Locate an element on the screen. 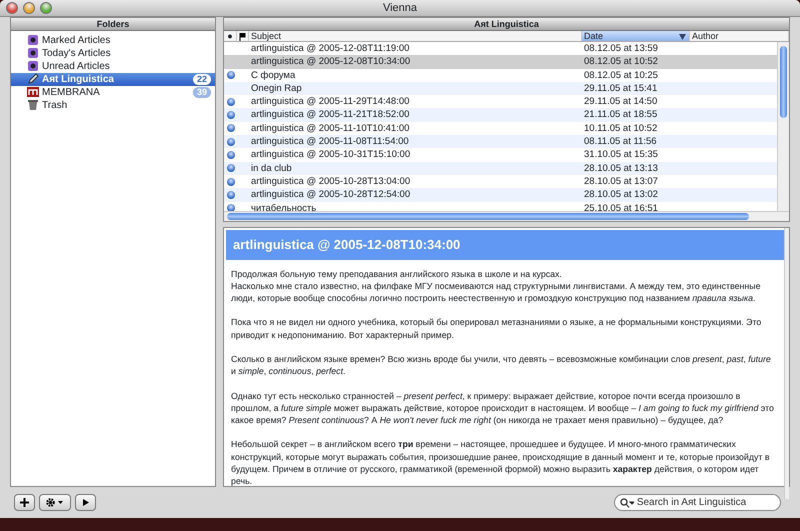  article-row: artlinguistica @ 2005-11-21T18:52:00 21.11.05 at 18:55 is located at coordinates (500, 115).